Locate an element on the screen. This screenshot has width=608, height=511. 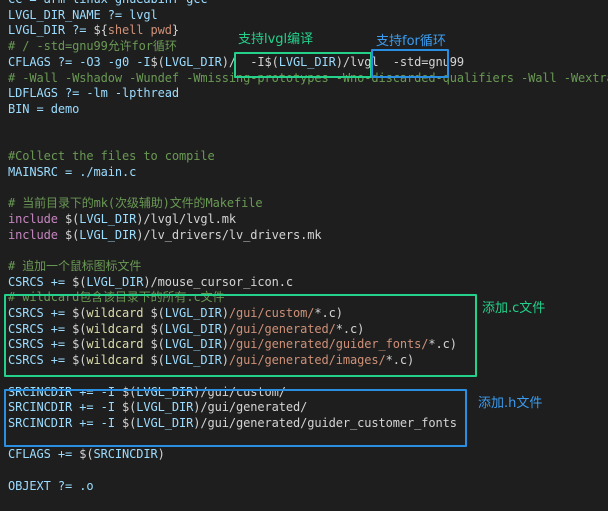
code-token: # 当前目录下的mk(次级辅助)文件的Makefile is located at coordinates (135, 203).